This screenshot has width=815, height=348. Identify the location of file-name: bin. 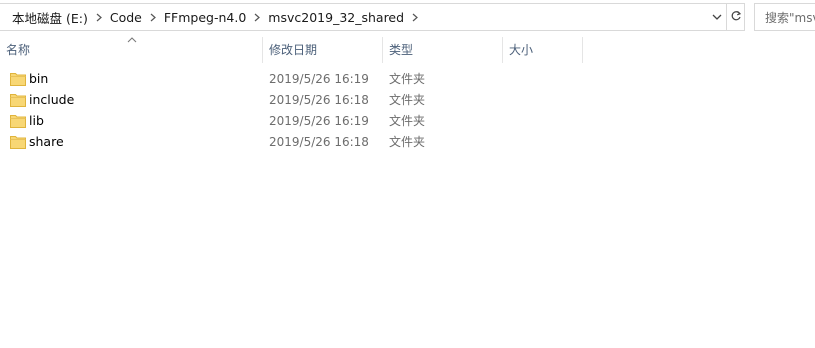
(38, 78).